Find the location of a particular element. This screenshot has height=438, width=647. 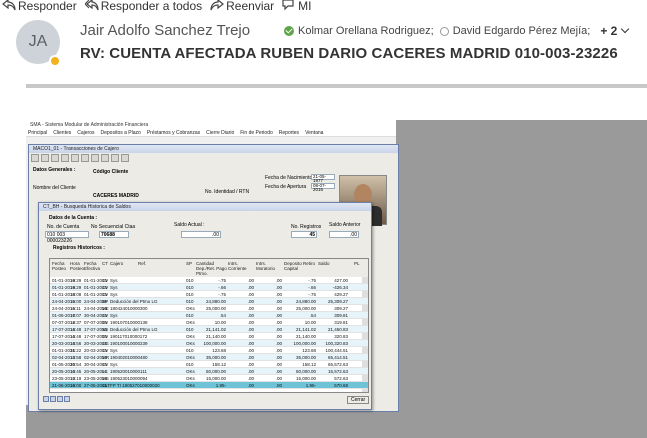

table-cell: DV is located at coordinates (105, 336).